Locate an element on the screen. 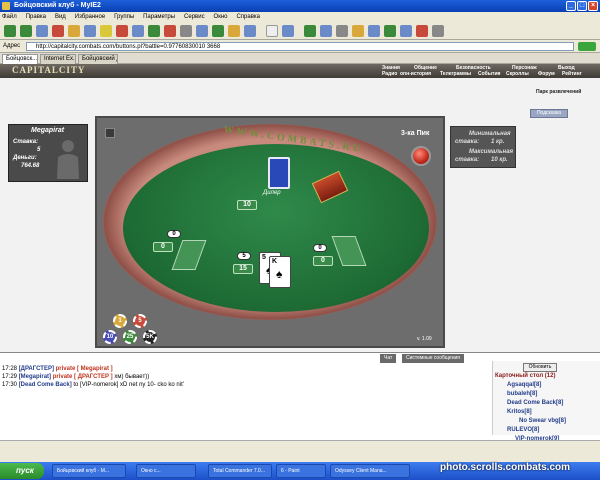  menu-help: Справка is located at coordinates (248, 17).